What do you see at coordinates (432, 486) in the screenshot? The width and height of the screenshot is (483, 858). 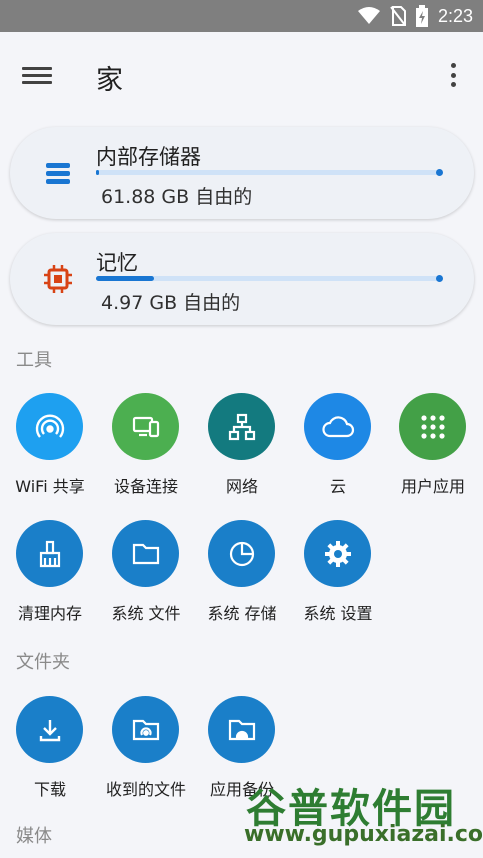 I see `tool-label: 用户应用` at bounding box center [432, 486].